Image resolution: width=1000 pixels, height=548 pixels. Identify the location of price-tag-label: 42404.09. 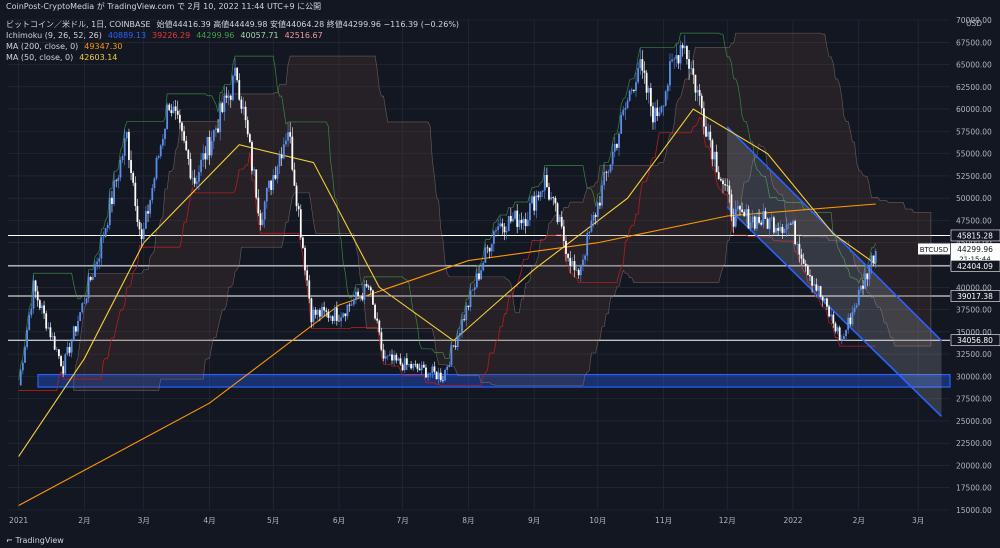
(975, 266).